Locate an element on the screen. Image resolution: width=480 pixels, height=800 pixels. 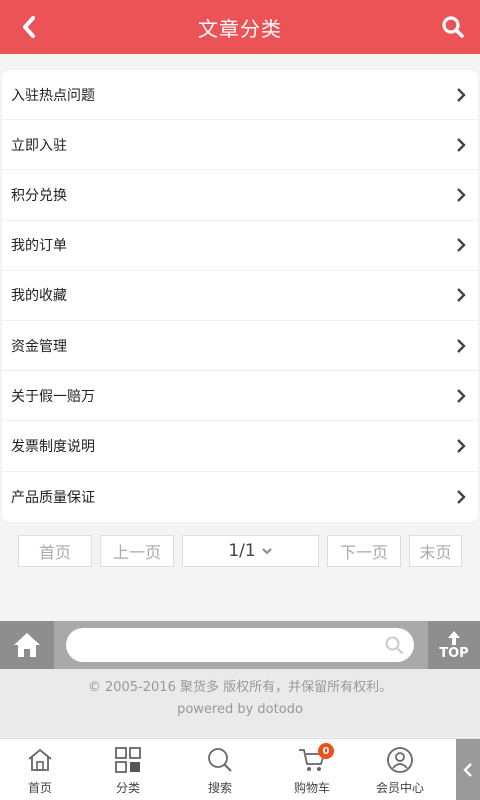
chevron-left-icon is located at coordinates (467, 770).